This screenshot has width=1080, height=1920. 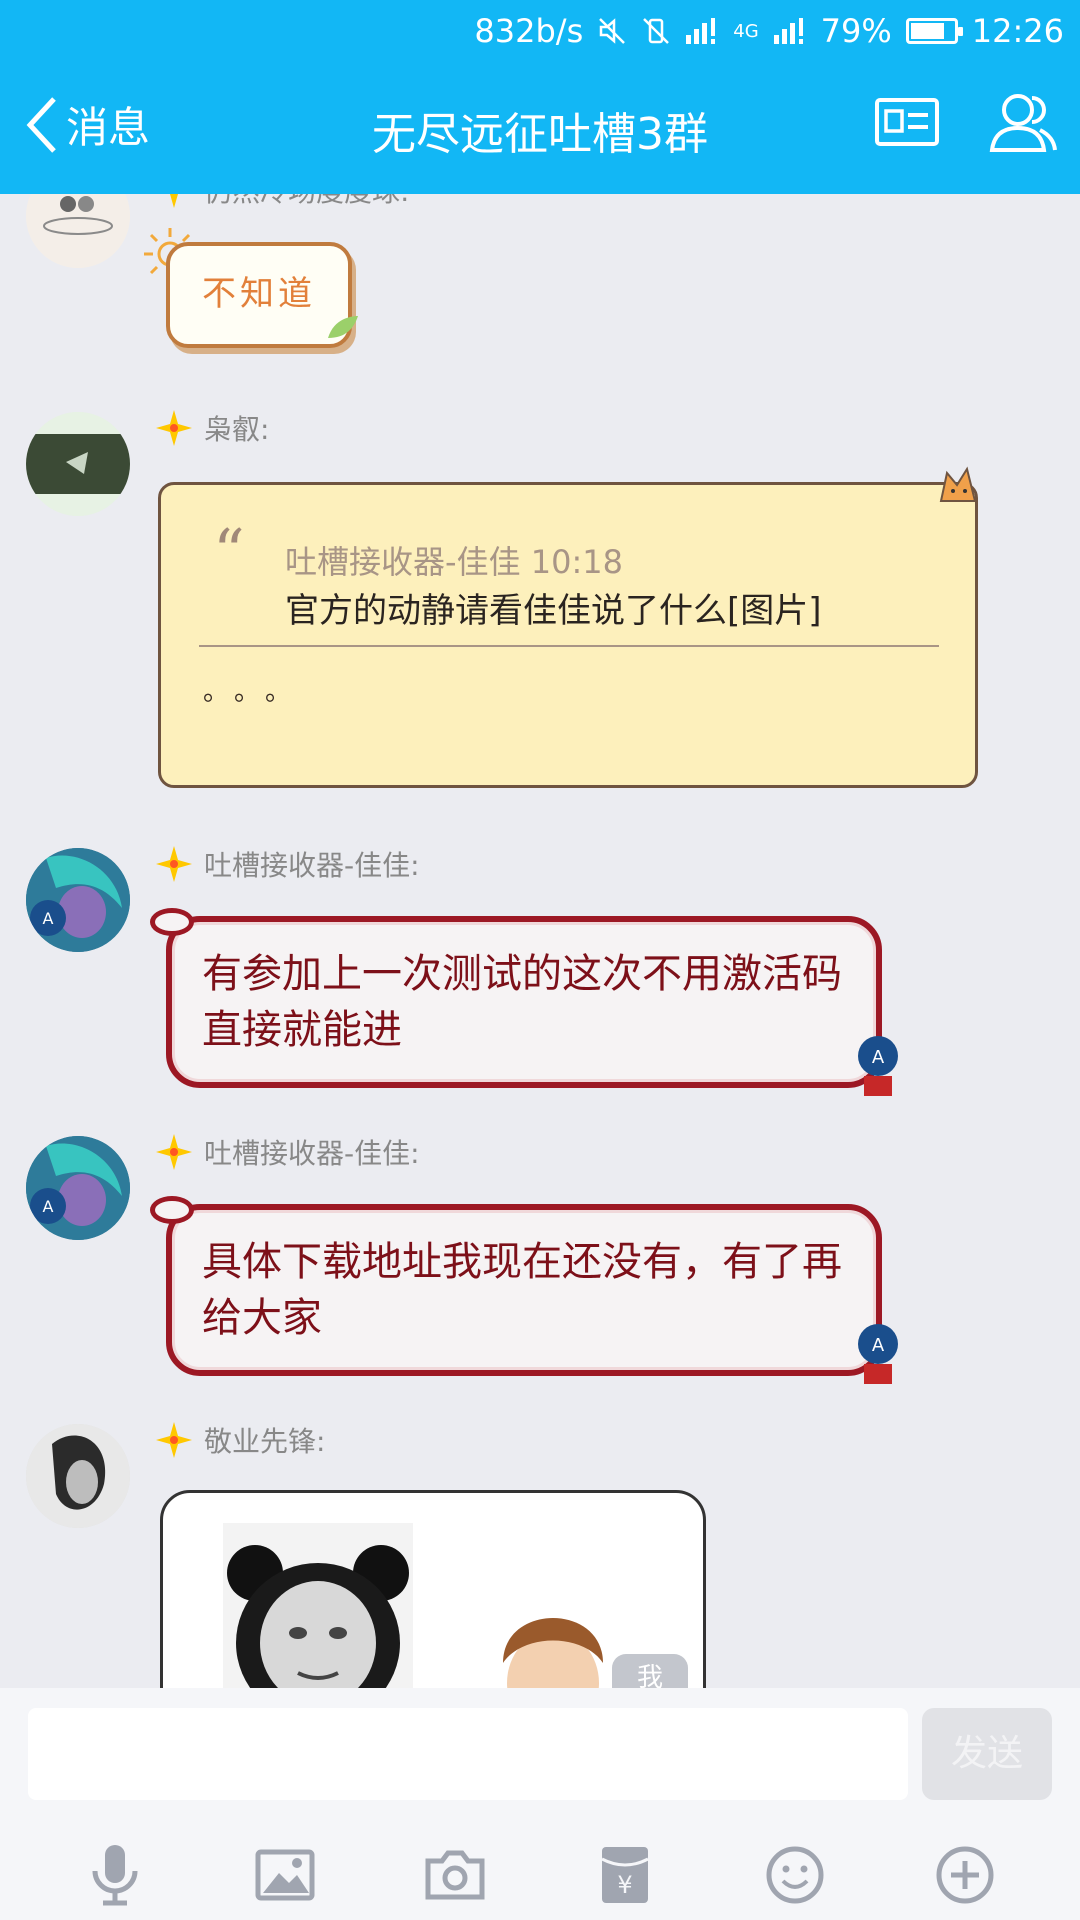 I want to click on plus-icon, so click(x=965, y=1875).